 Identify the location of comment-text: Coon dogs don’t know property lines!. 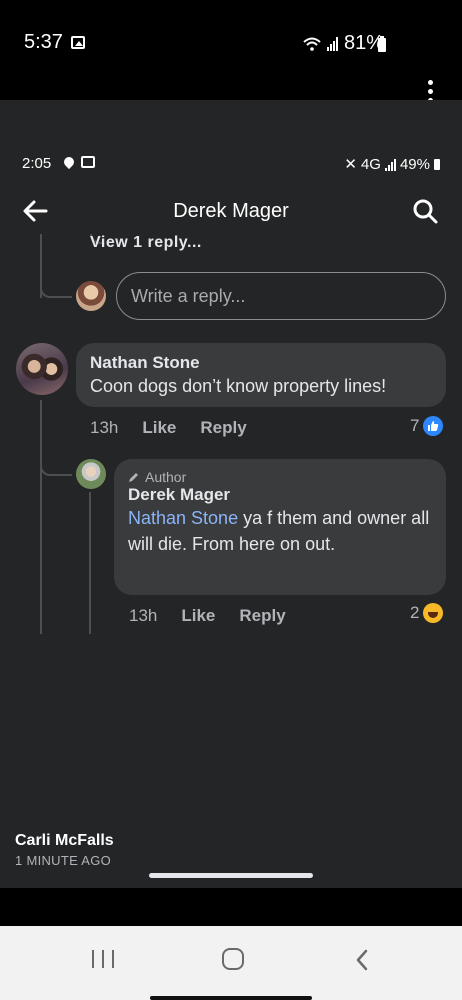
(238, 386).